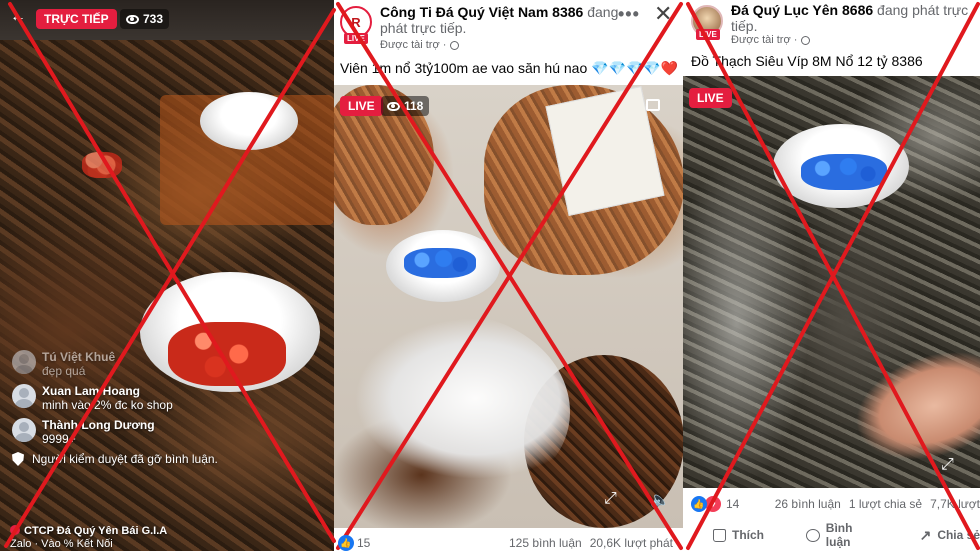 The height and width of the screenshot is (551, 980). Describe the element at coordinates (629, 14) in the screenshot. I see `more-icon: •••` at that location.